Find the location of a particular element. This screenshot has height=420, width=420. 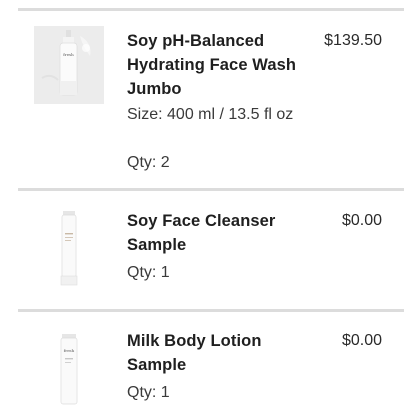

cleanser-tube-icon is located at coordinates (69, 248).